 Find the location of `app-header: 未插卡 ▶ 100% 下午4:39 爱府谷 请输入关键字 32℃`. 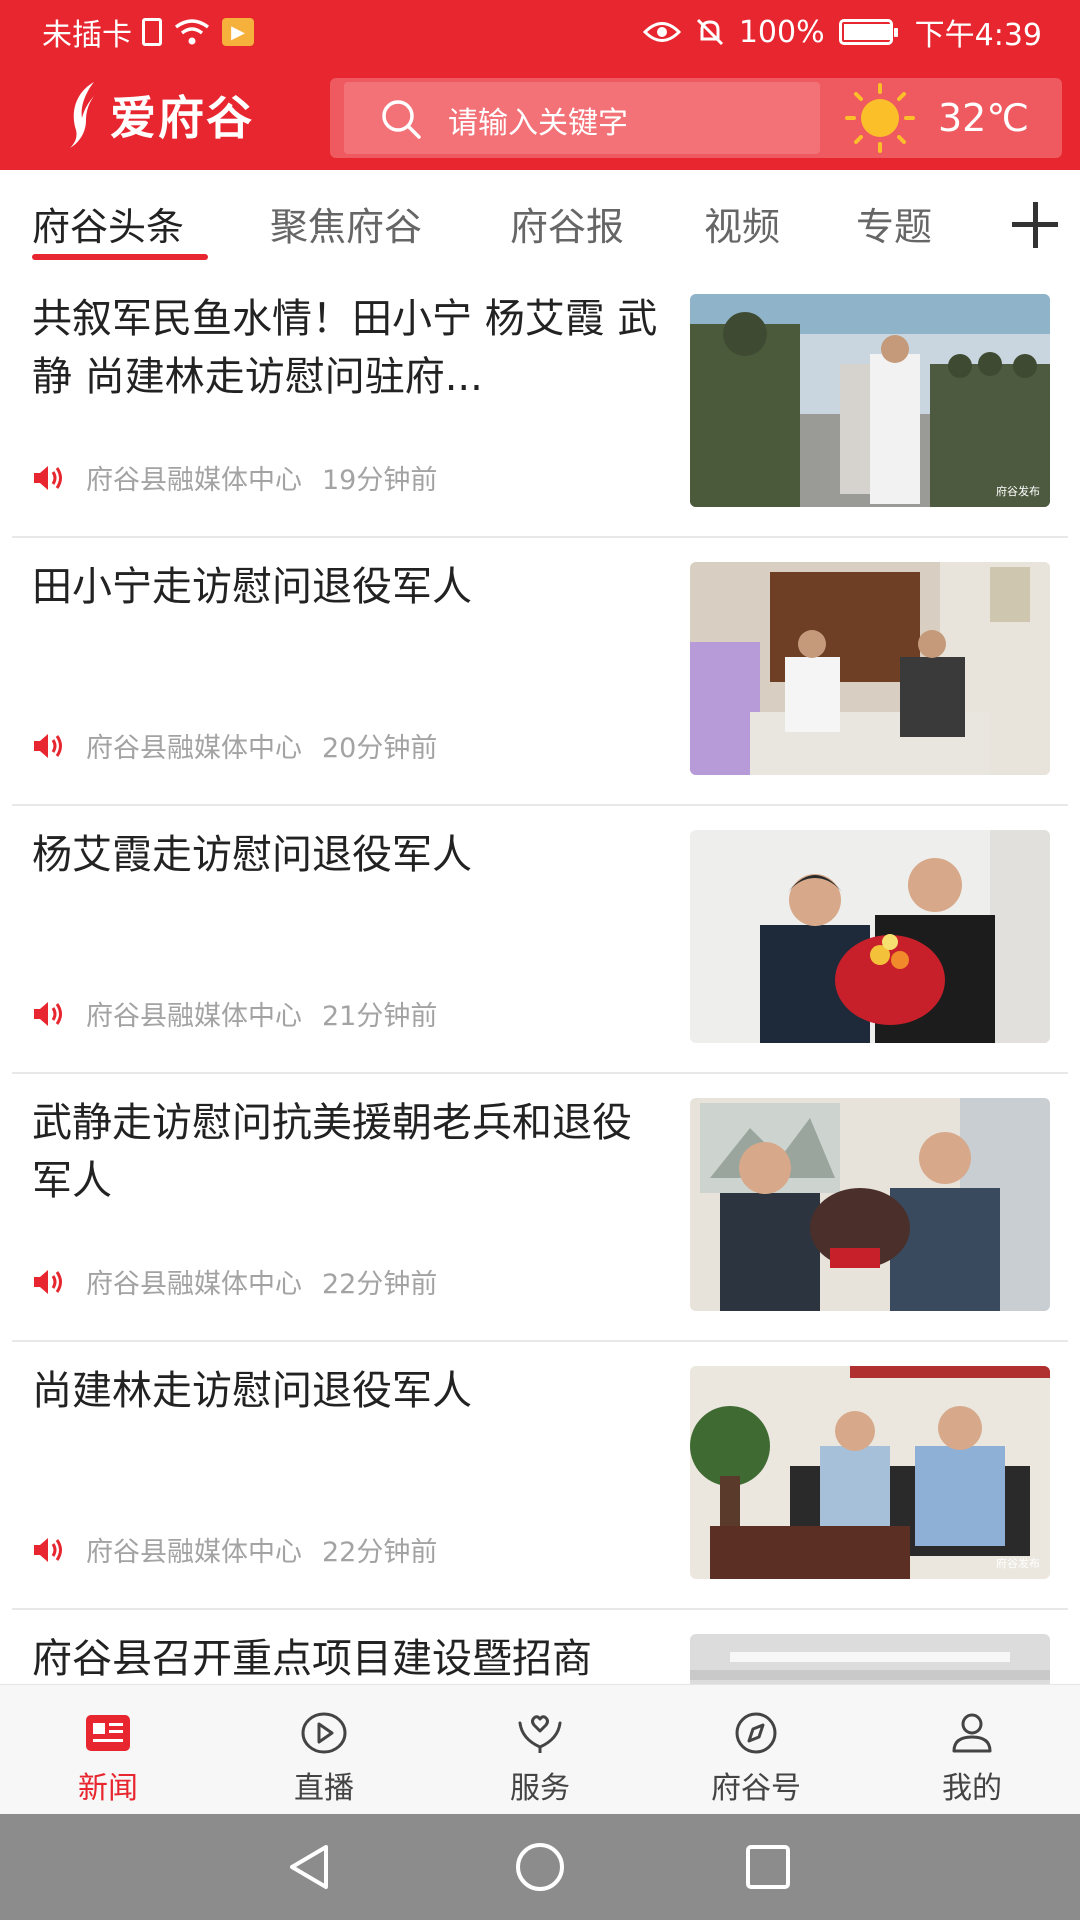

app-header: 未插卡 ▶ 100% 下午4:39 爱府谷 请输入关键字 32℃ is located at coordinates (540, 85).